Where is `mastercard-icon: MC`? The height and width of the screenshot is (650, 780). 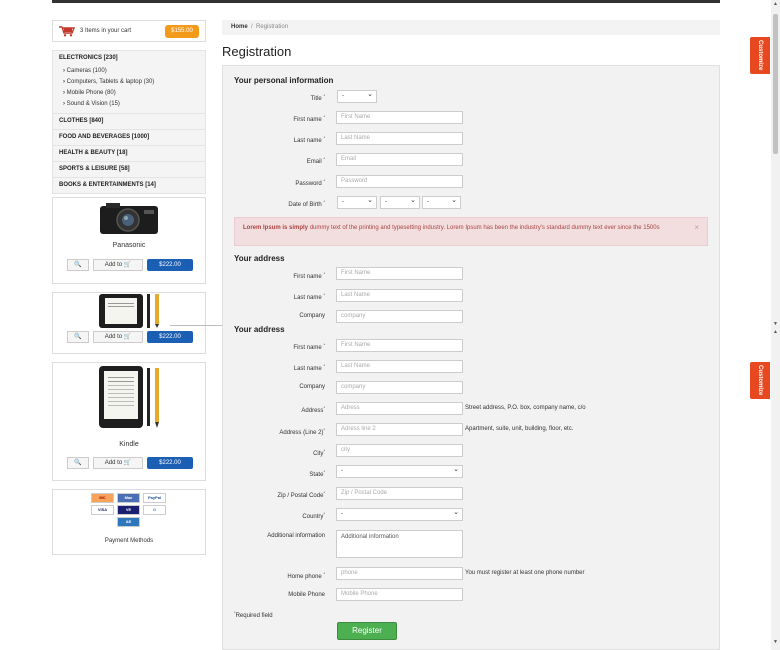
mastercard-icon: MC is located at coordinates (102, 498).